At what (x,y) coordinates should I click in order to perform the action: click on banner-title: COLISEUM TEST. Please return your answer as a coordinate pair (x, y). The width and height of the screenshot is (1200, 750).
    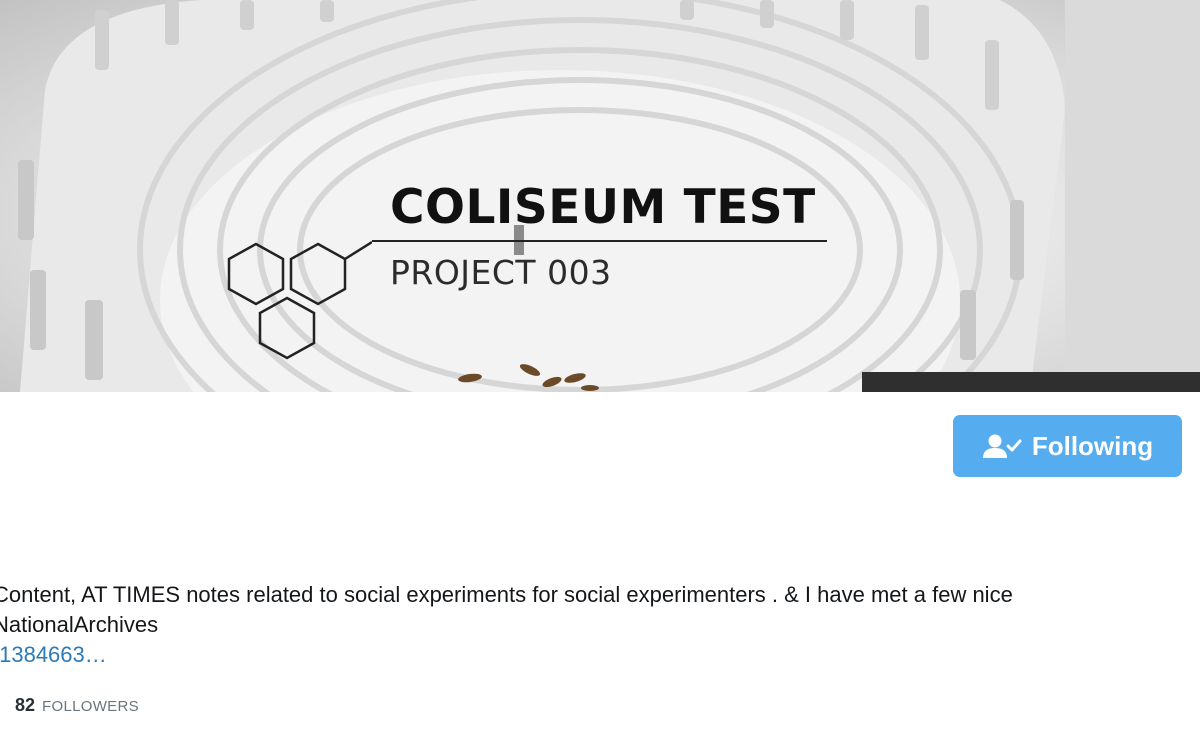
    Looking at the image, I should click on (603, 207).